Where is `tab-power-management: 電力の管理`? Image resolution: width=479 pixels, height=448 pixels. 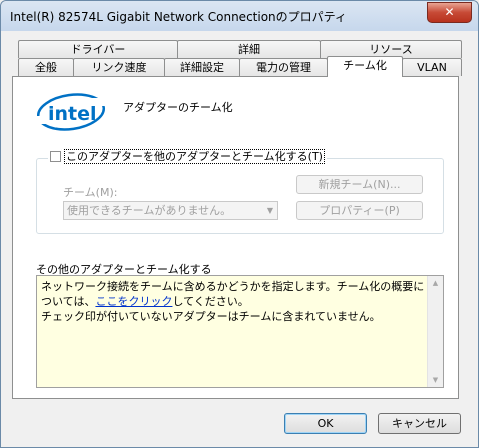
tab-power-management: 電力の管理 is located at coordinates (283, 67).